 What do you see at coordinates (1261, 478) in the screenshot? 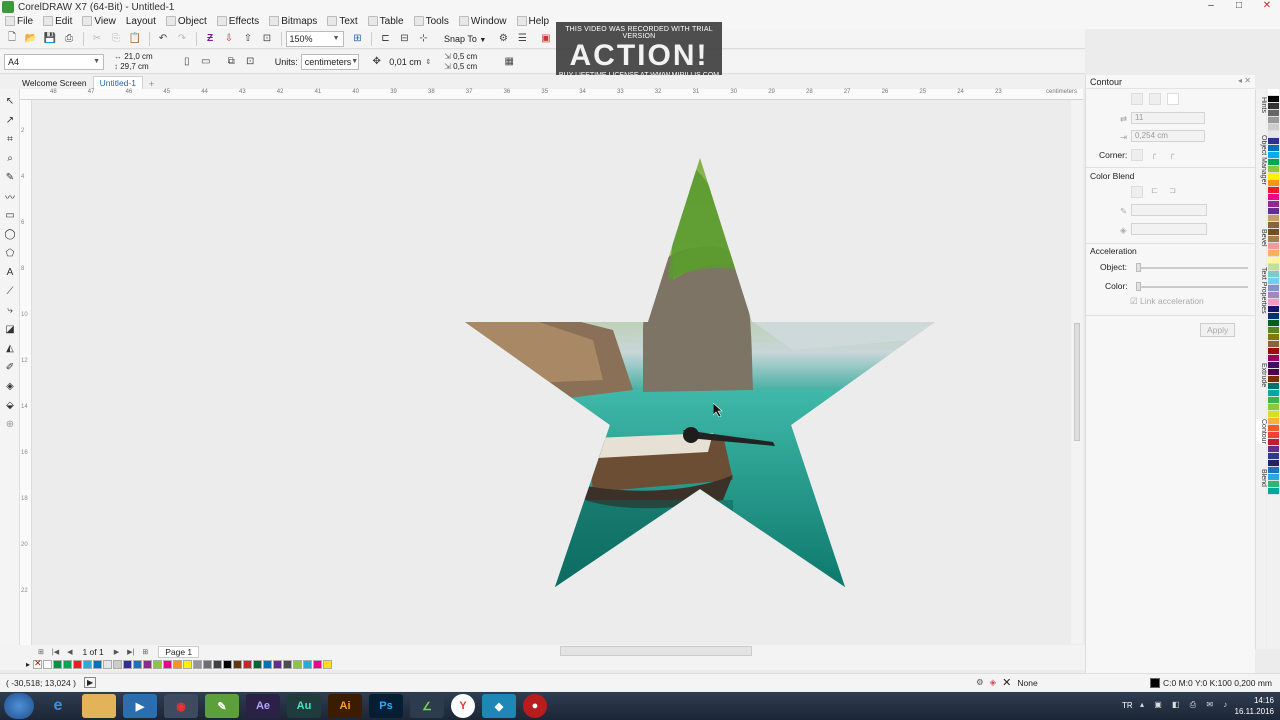
I see `tab-blend: Blend` at bounding box center [1261, 478].